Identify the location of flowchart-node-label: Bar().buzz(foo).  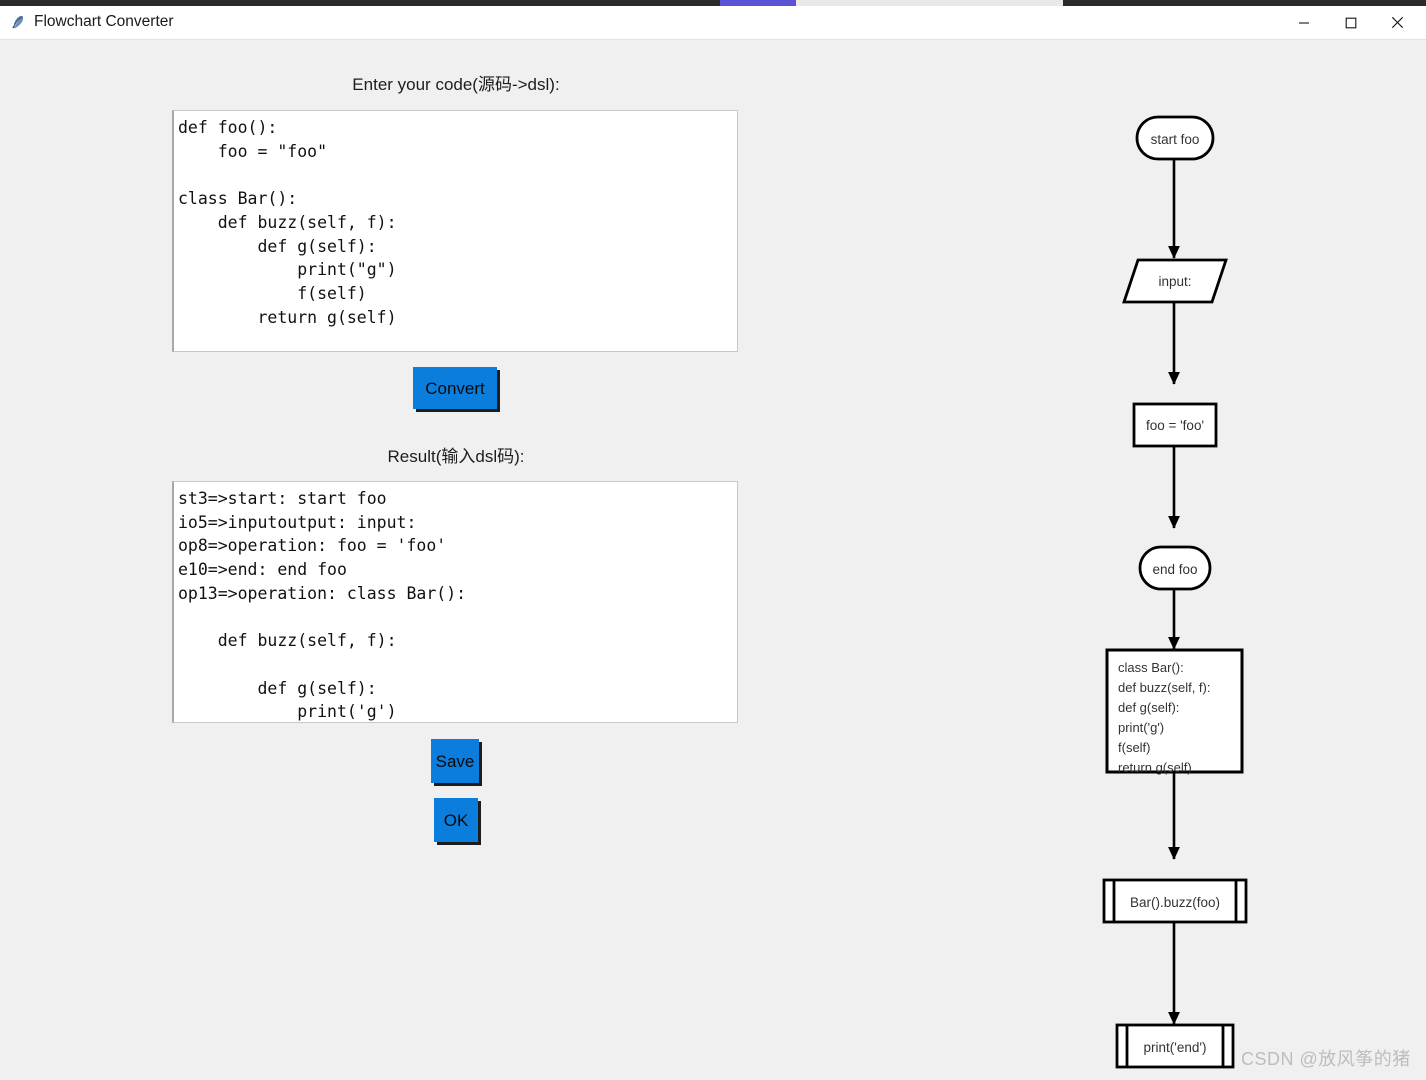
(1175, 902).